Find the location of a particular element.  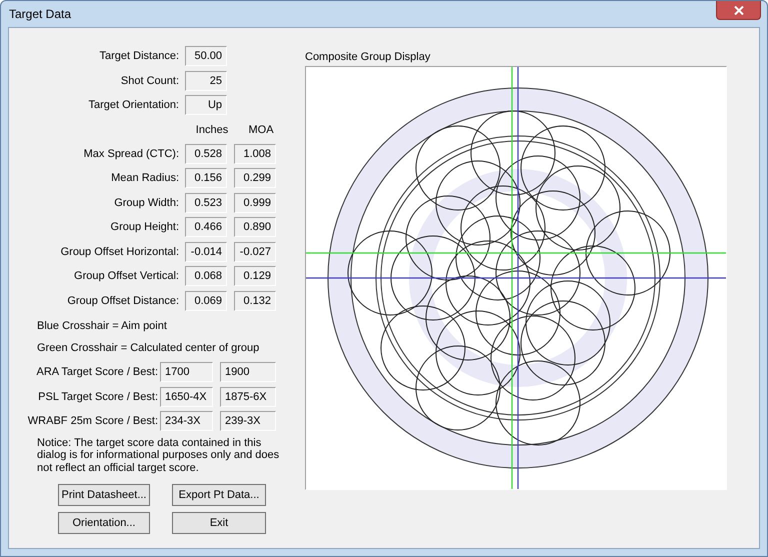

dialog-button: Exit is located at coordinates (219, 523).